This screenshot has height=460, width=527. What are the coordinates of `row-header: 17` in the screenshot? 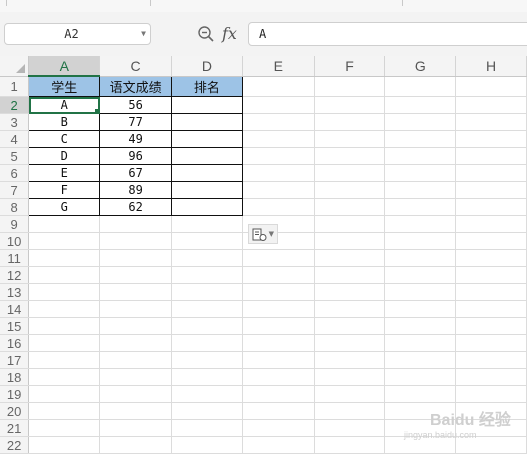 It's located at (15, 360).